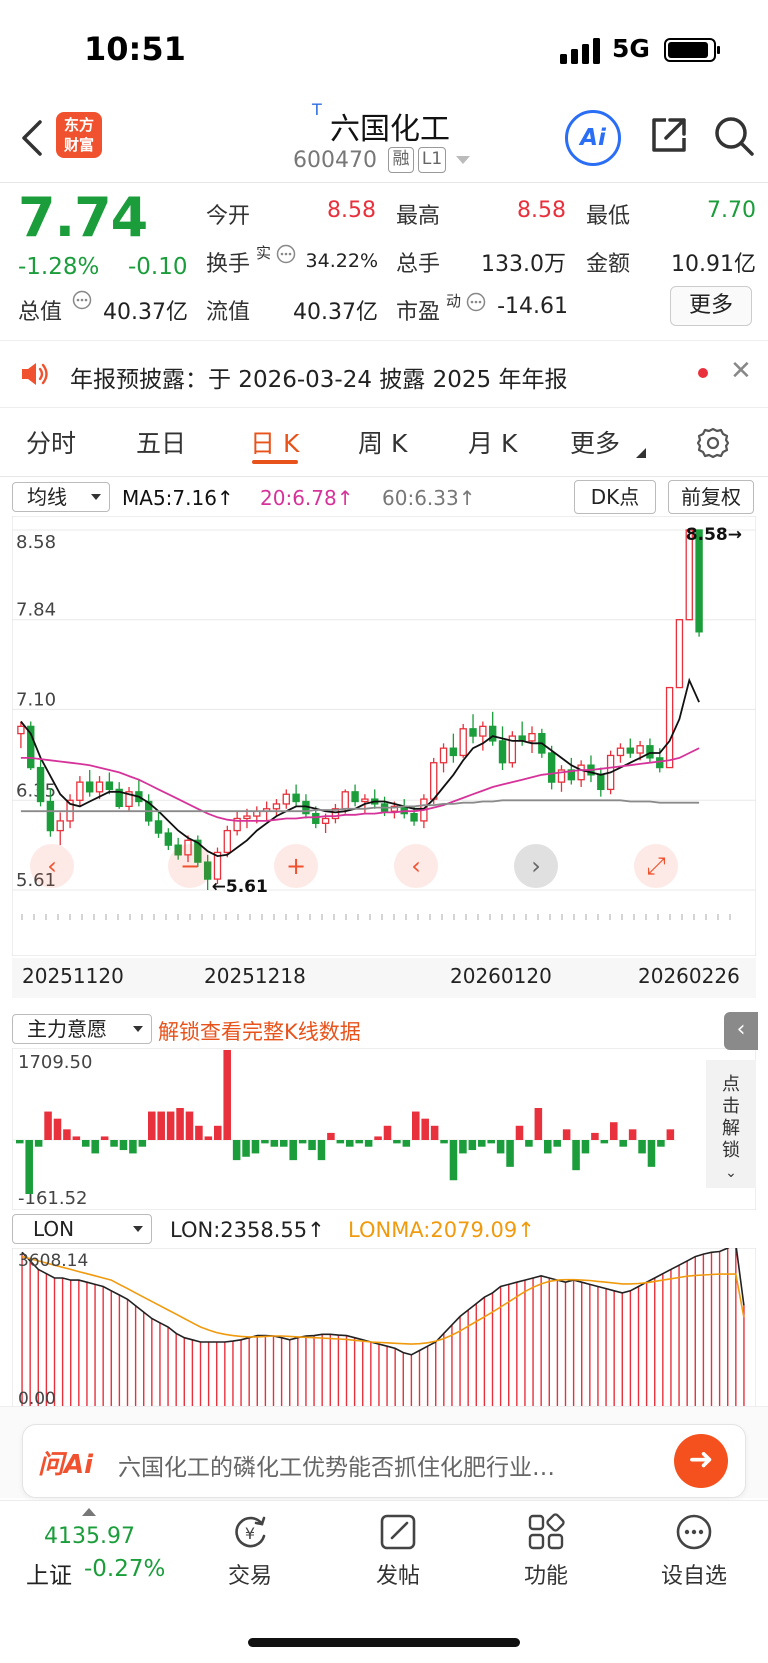 This screenshot has width=768, height=1663. Describe the element at coordinates (249, 1576) in the screenshot. I see `nav-trade-label: 交易` at that location.